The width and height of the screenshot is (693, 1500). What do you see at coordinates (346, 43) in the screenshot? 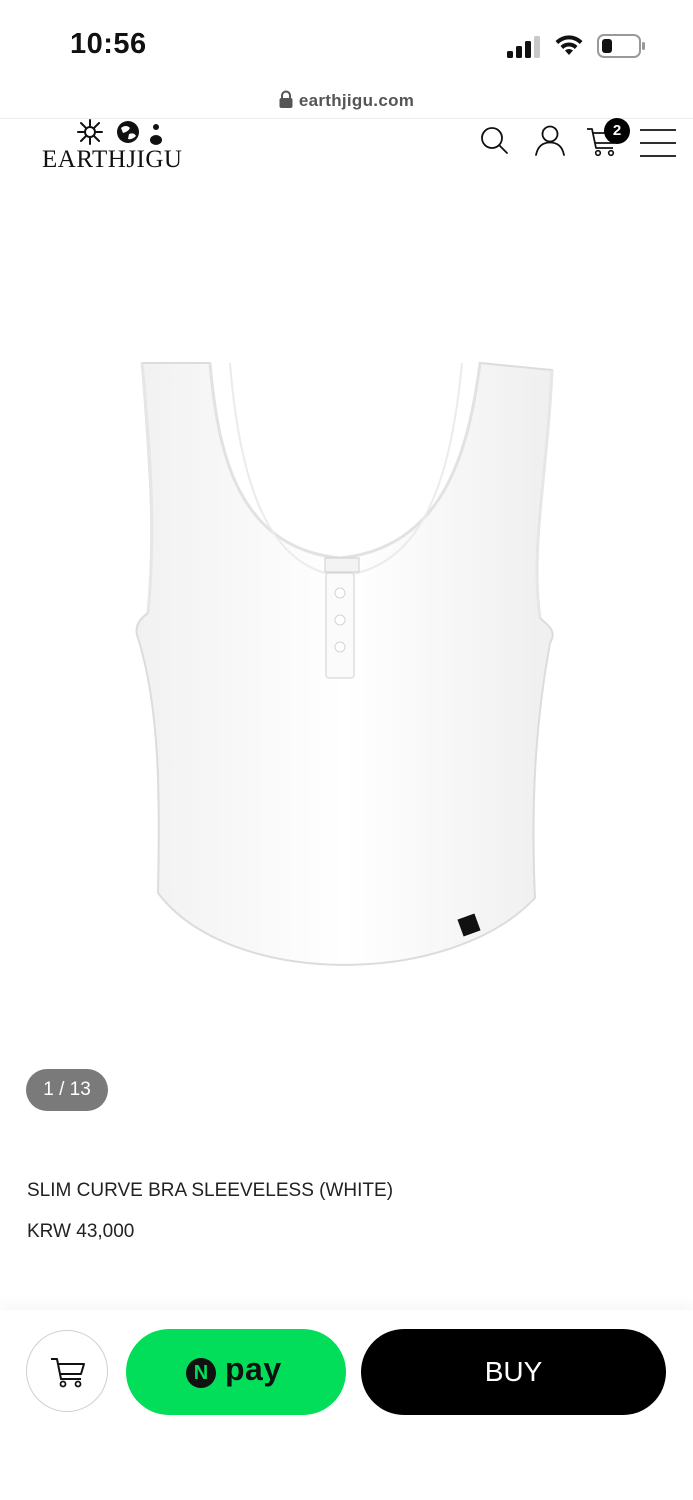
I see `status-bar: 10:56` at bounding box center [346, 43].